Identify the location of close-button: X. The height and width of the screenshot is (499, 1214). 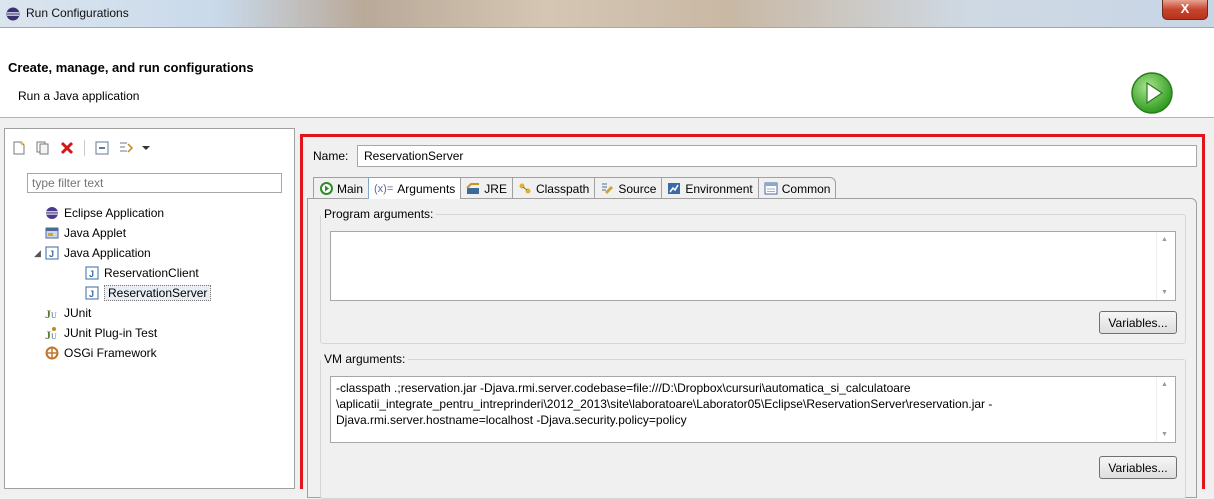
(1185, 10).